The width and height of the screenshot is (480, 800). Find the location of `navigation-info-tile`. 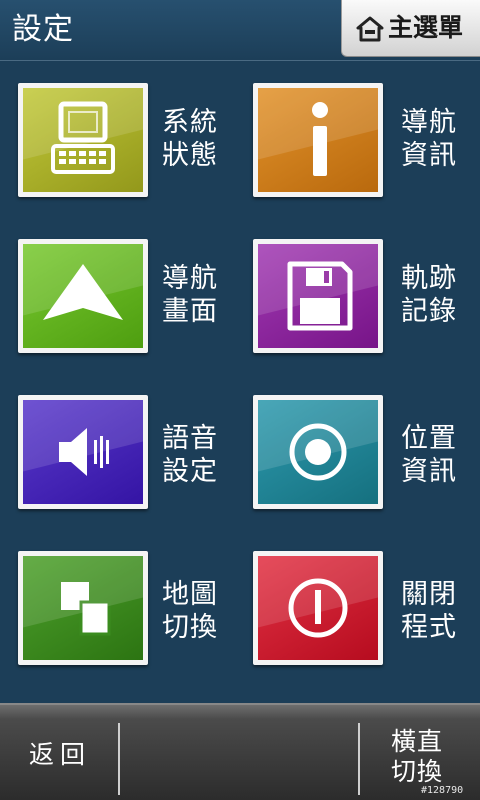

navigation-info-tile is located at coordinates (318, 140).